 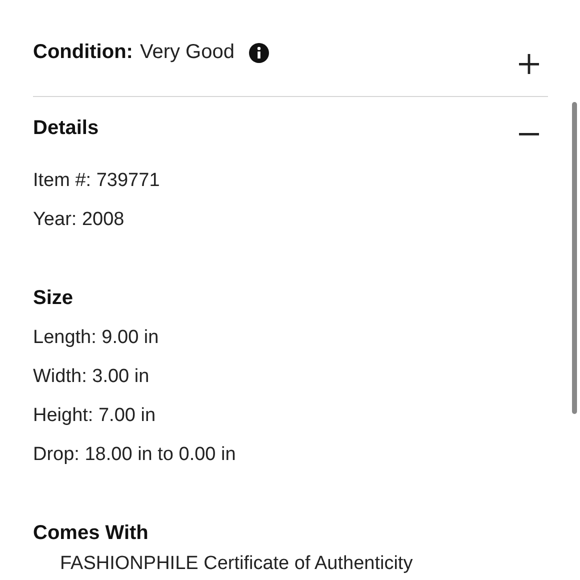 I want to click on list-item: FASHIONPHILE Certificate of Authenticity, so click(x=236, y=564).